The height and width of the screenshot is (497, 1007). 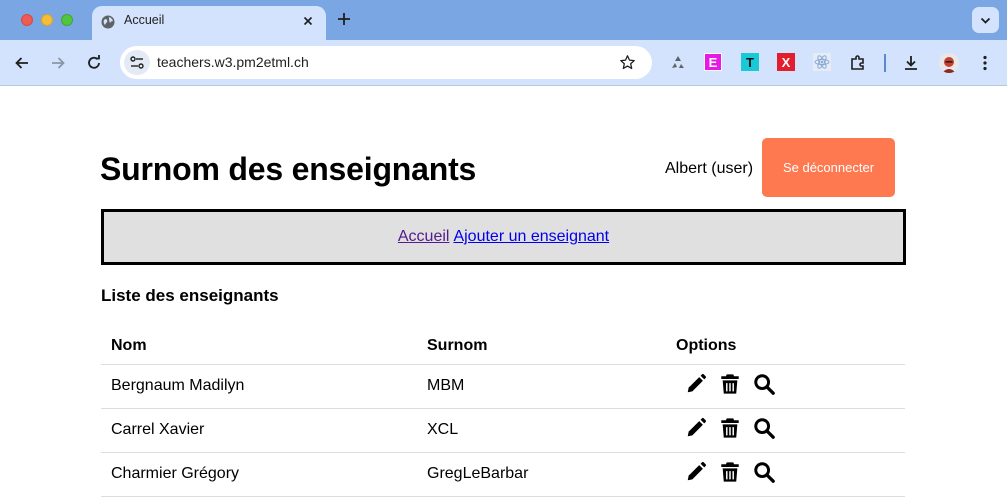 What do you see at coordinates (911, 63) in the screenshot?
I see `download-icon` at bounding box center [911, 63].